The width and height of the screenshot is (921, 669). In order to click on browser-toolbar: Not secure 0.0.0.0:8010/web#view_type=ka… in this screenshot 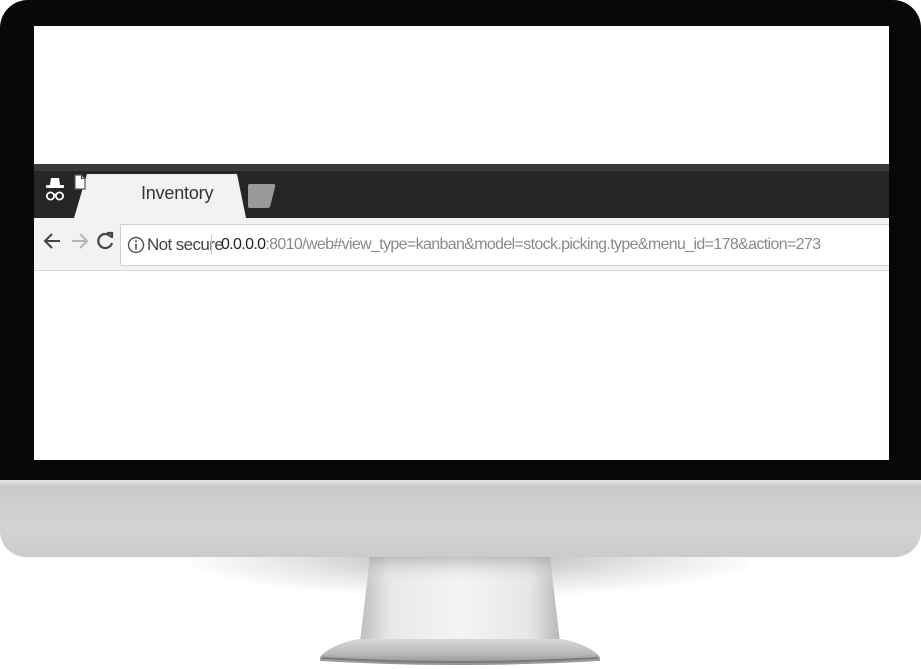, I will do `click(461, 244)`.